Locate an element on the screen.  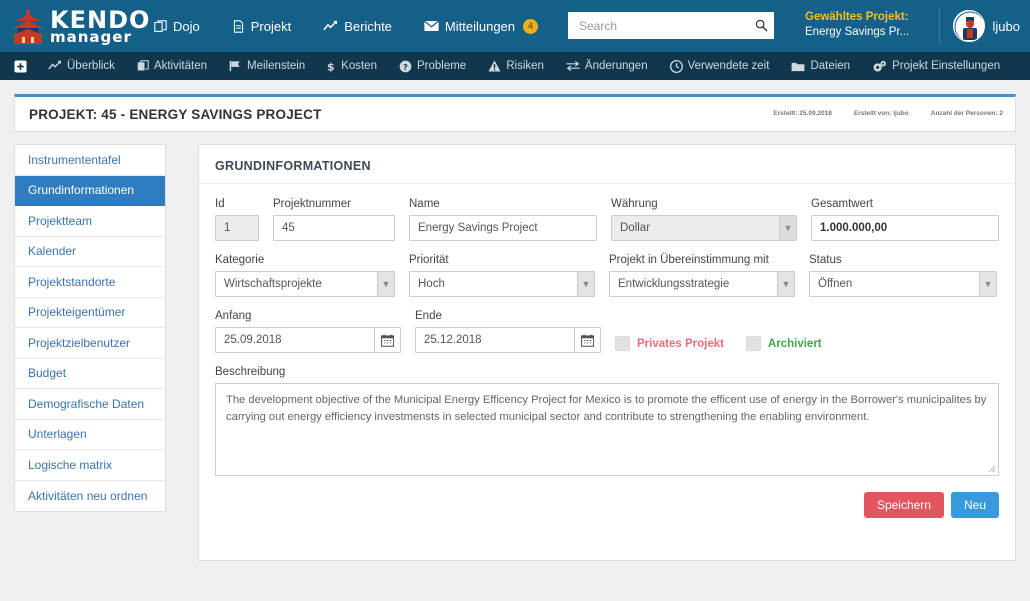
field-ende: Ende 25.12.2018 is located at coordinates (508, 331).